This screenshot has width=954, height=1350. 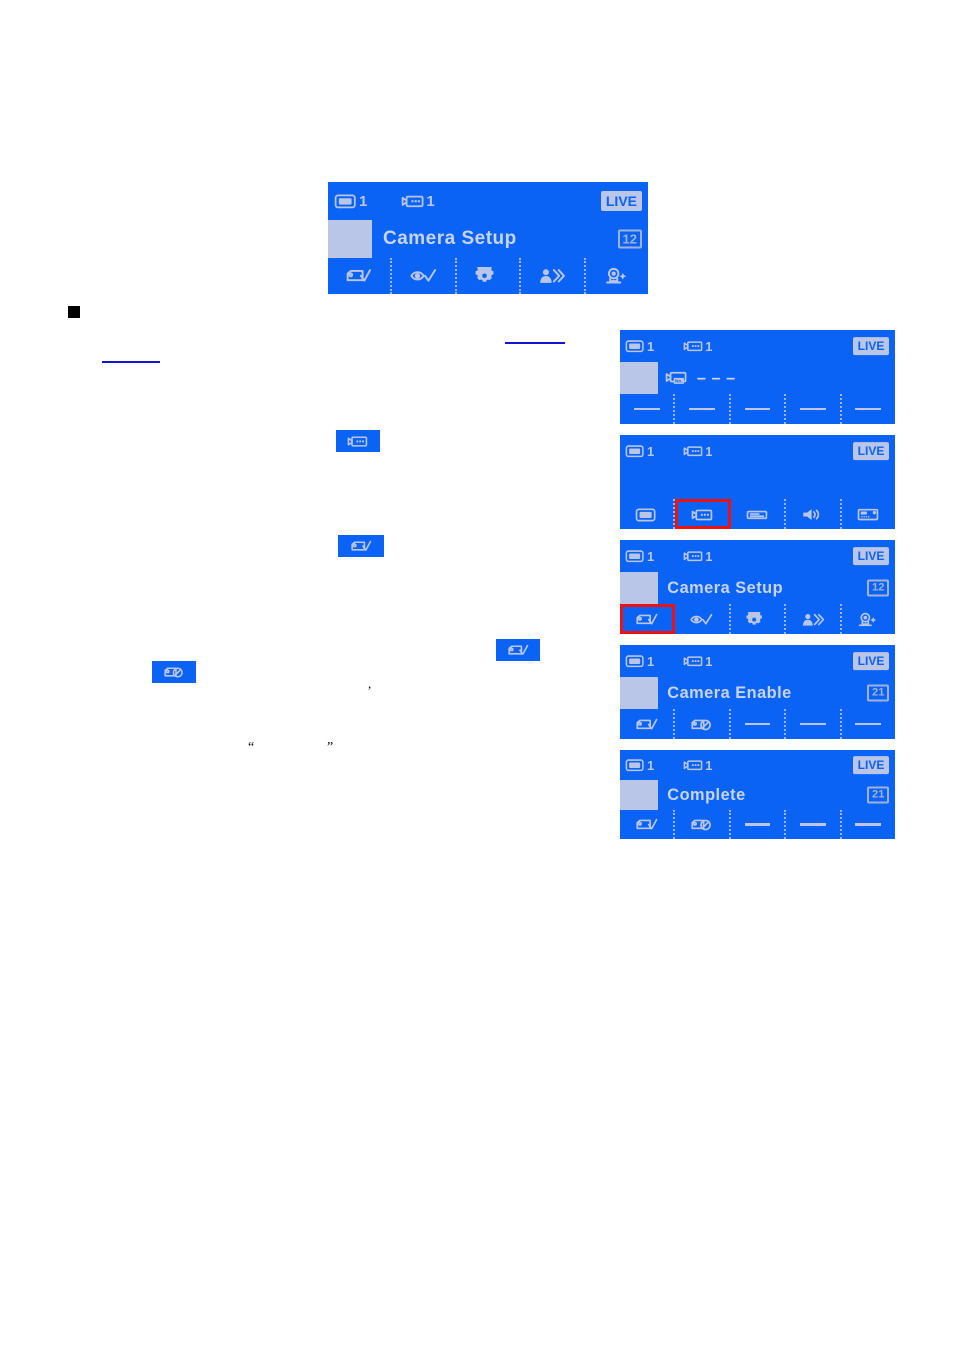 I want to click on eye-check-icon, so click(x=702, y=619).